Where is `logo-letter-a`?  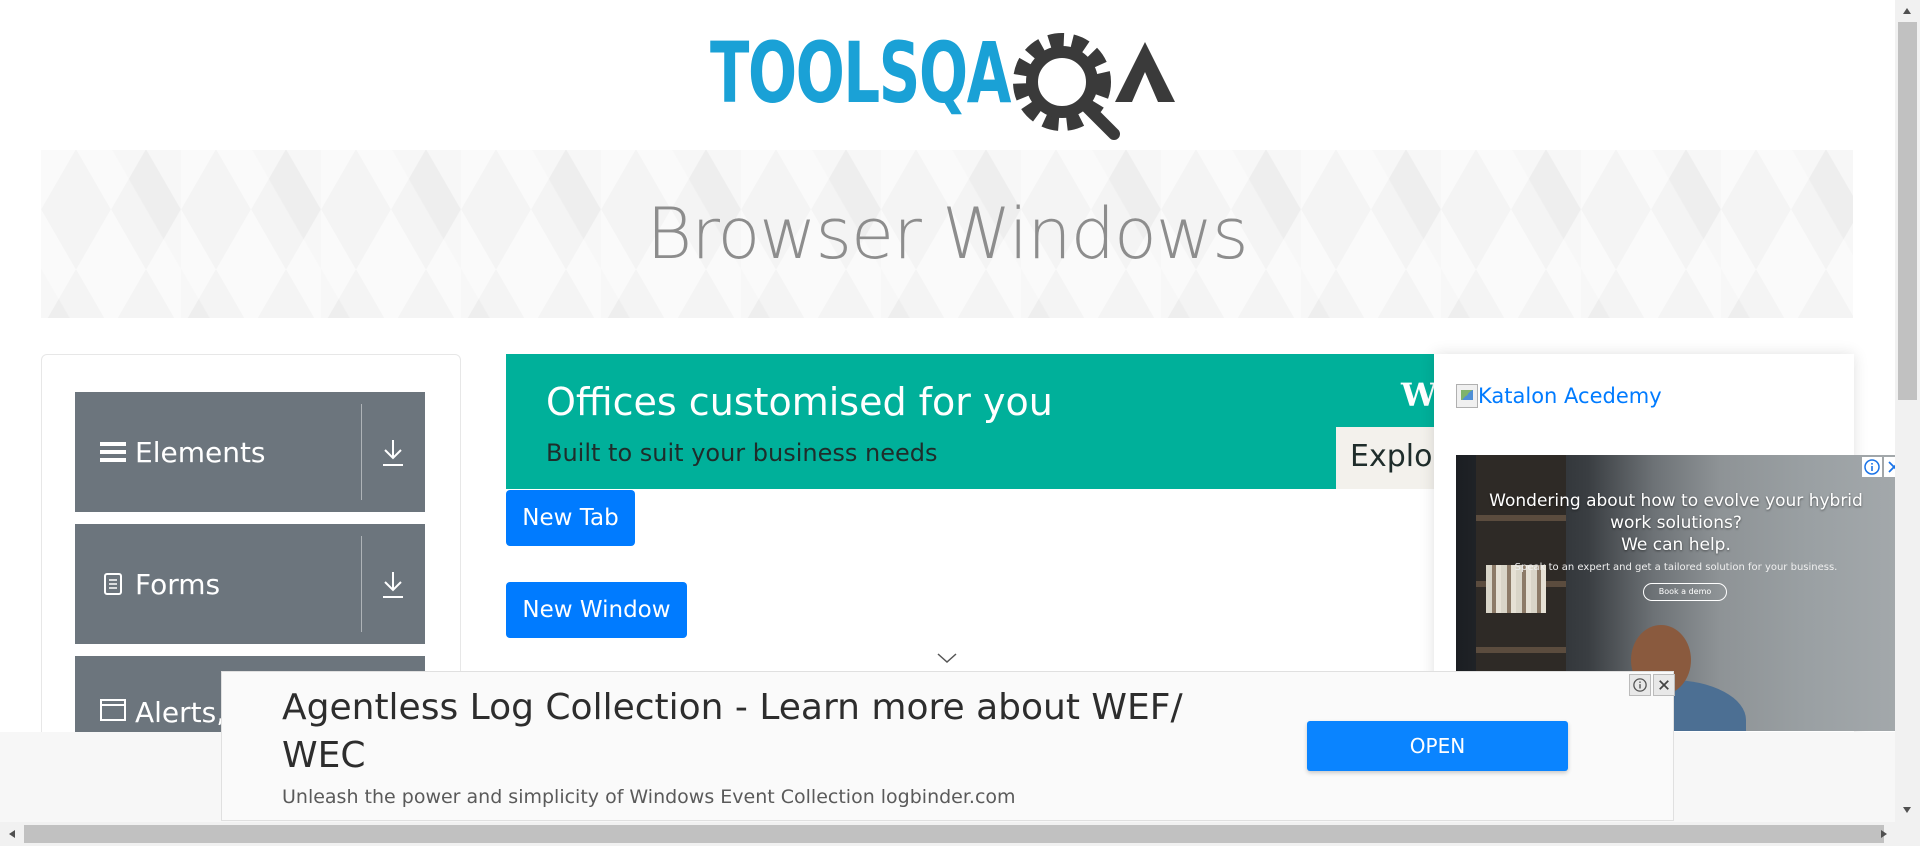
logo-letter-a is located at coordinates (1145, 72).